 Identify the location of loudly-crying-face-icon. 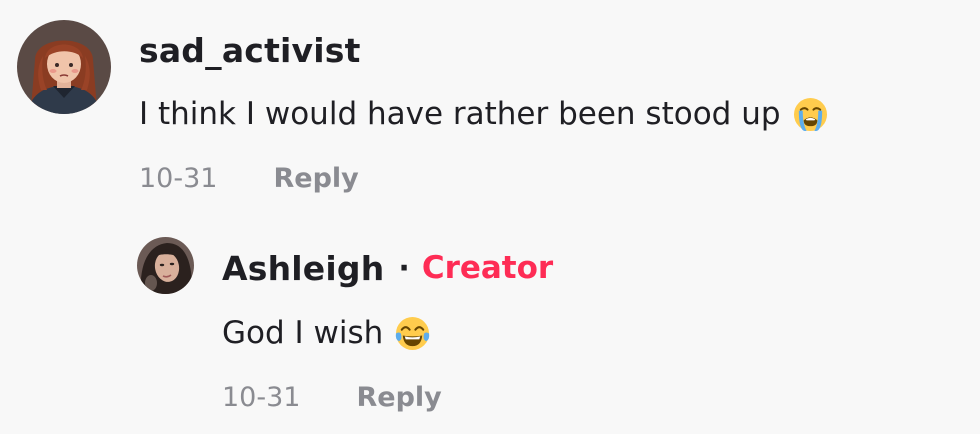
(810, 114).